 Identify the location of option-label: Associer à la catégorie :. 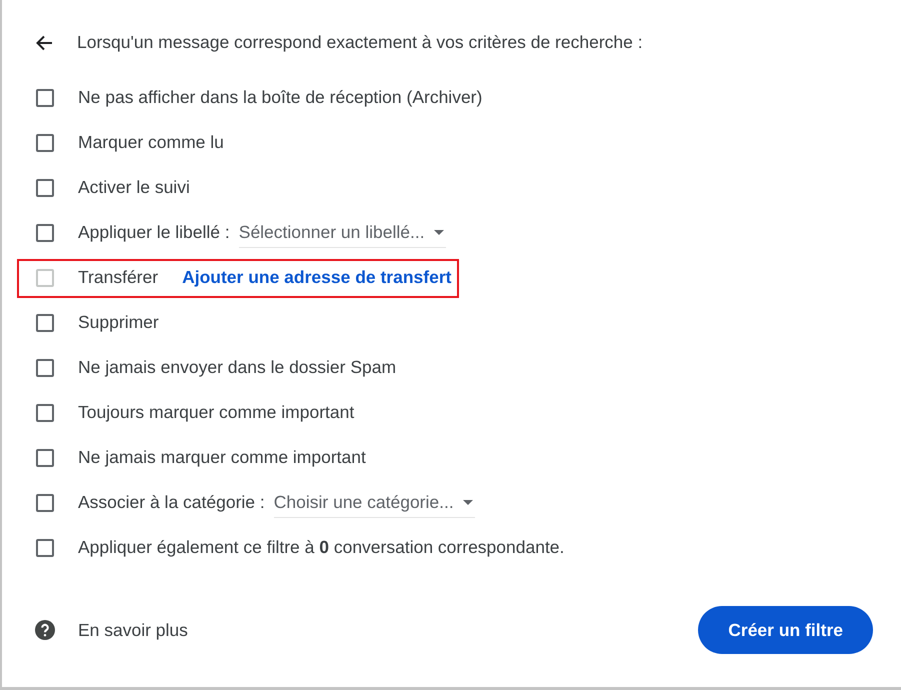
(171, 502).